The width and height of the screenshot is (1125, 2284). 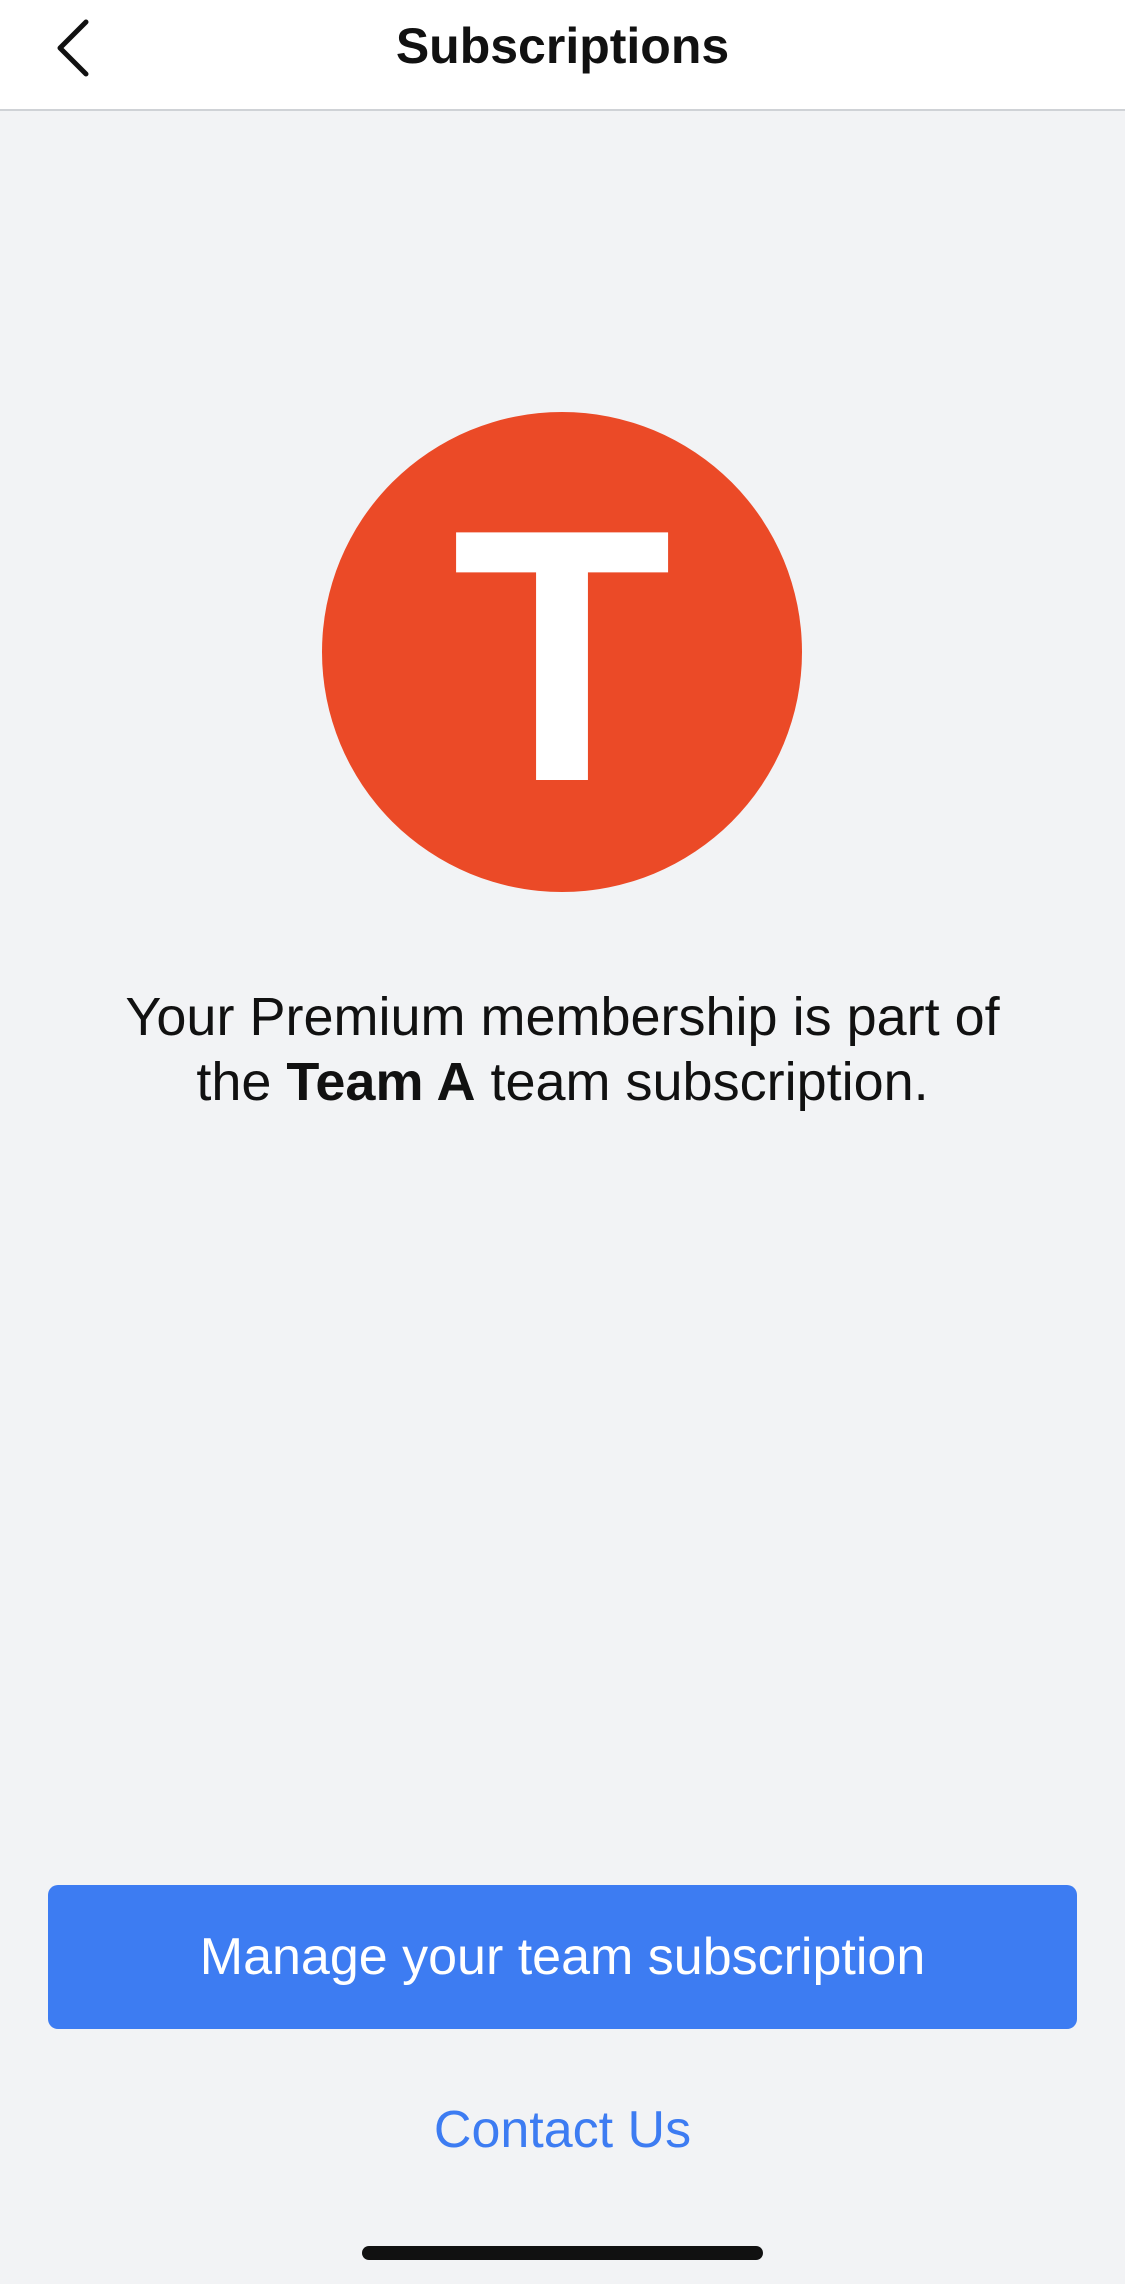 I want to click on contact-us-link: Contact Us, so click(x=562, y=2130).